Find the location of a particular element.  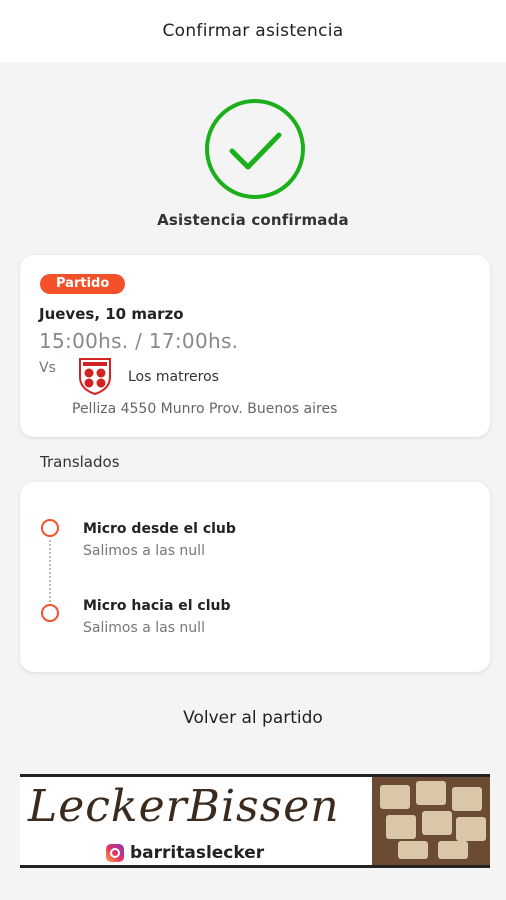

product-photo is located at coordinates (431, 821).